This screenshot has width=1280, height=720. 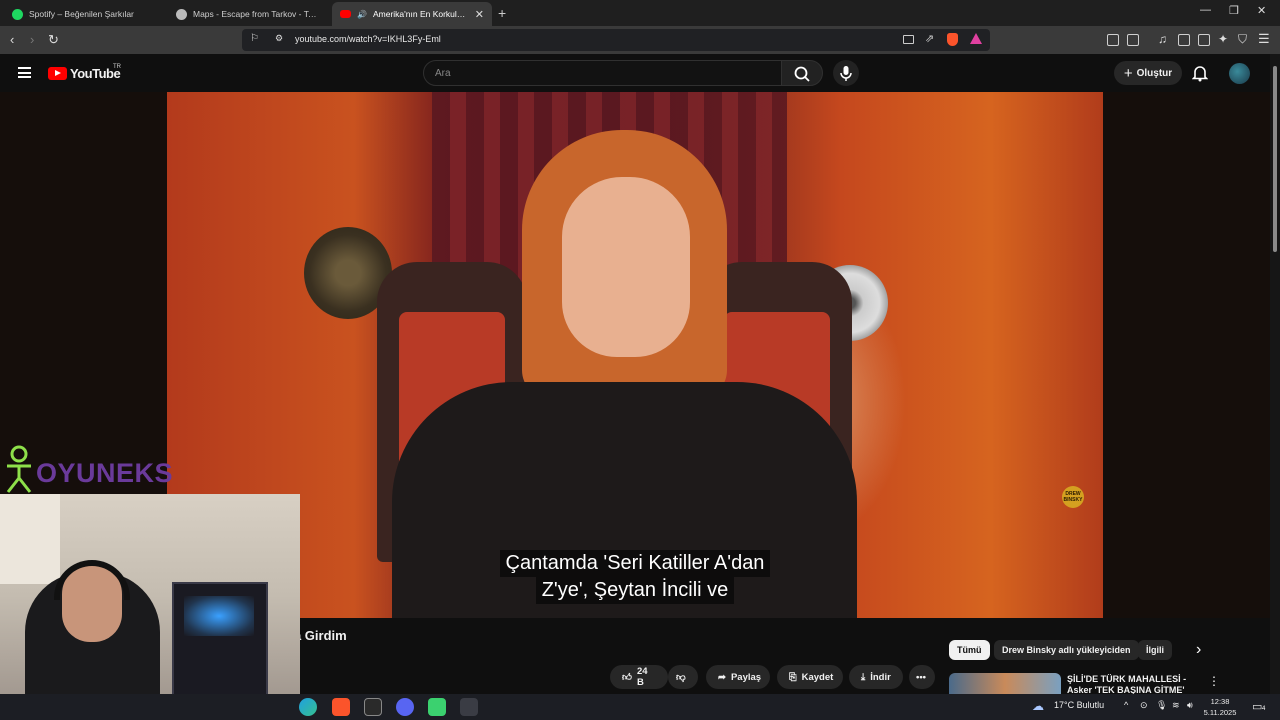 I want to click on avatar, so click(x=1239, y=73).